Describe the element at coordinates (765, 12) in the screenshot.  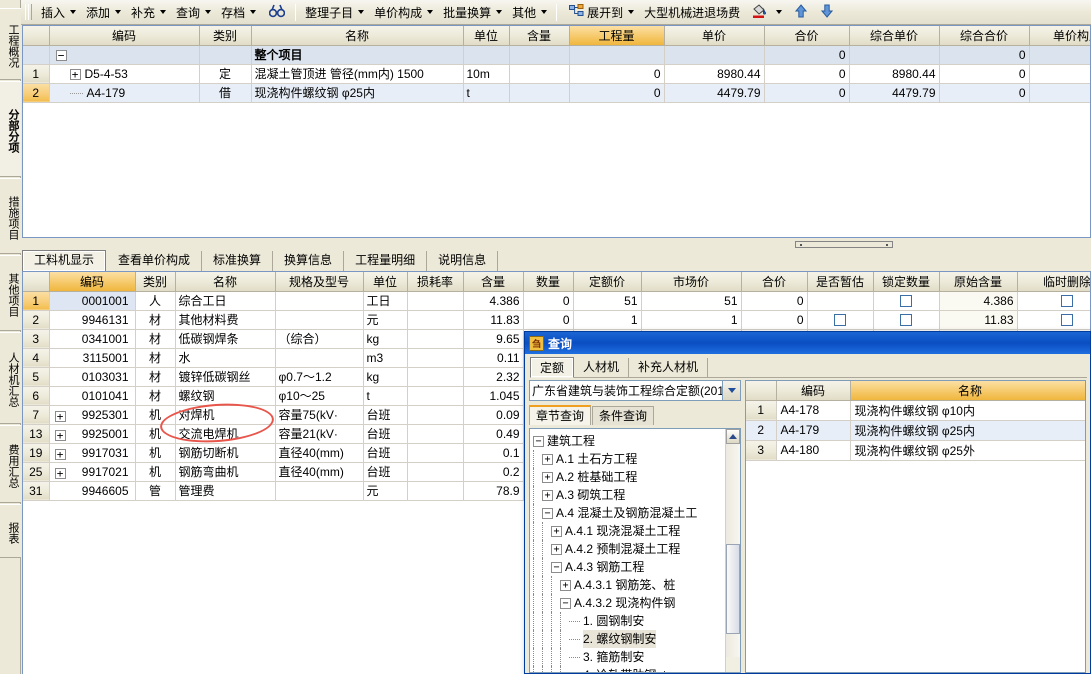
I see `paint-bucket-button` at that location.